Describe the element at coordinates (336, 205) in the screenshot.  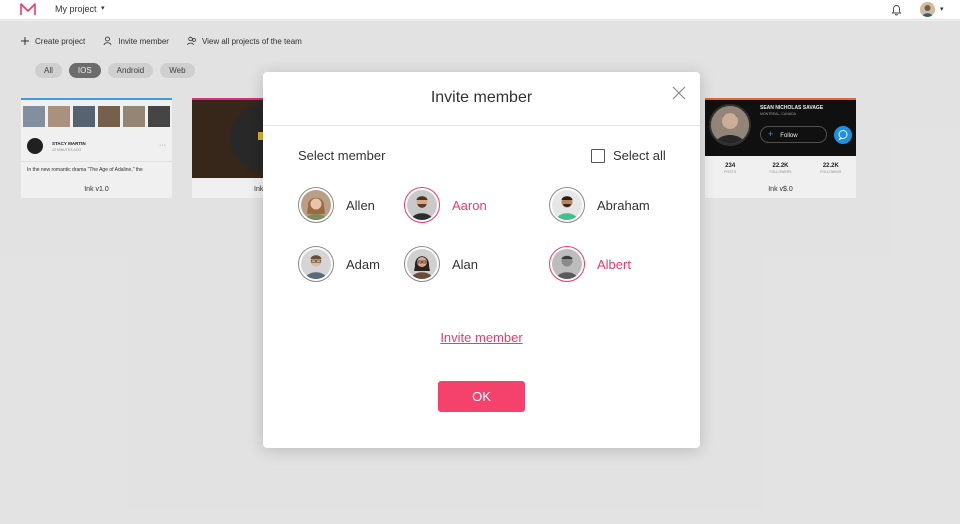
I see `member-allen: Allen` at that location.